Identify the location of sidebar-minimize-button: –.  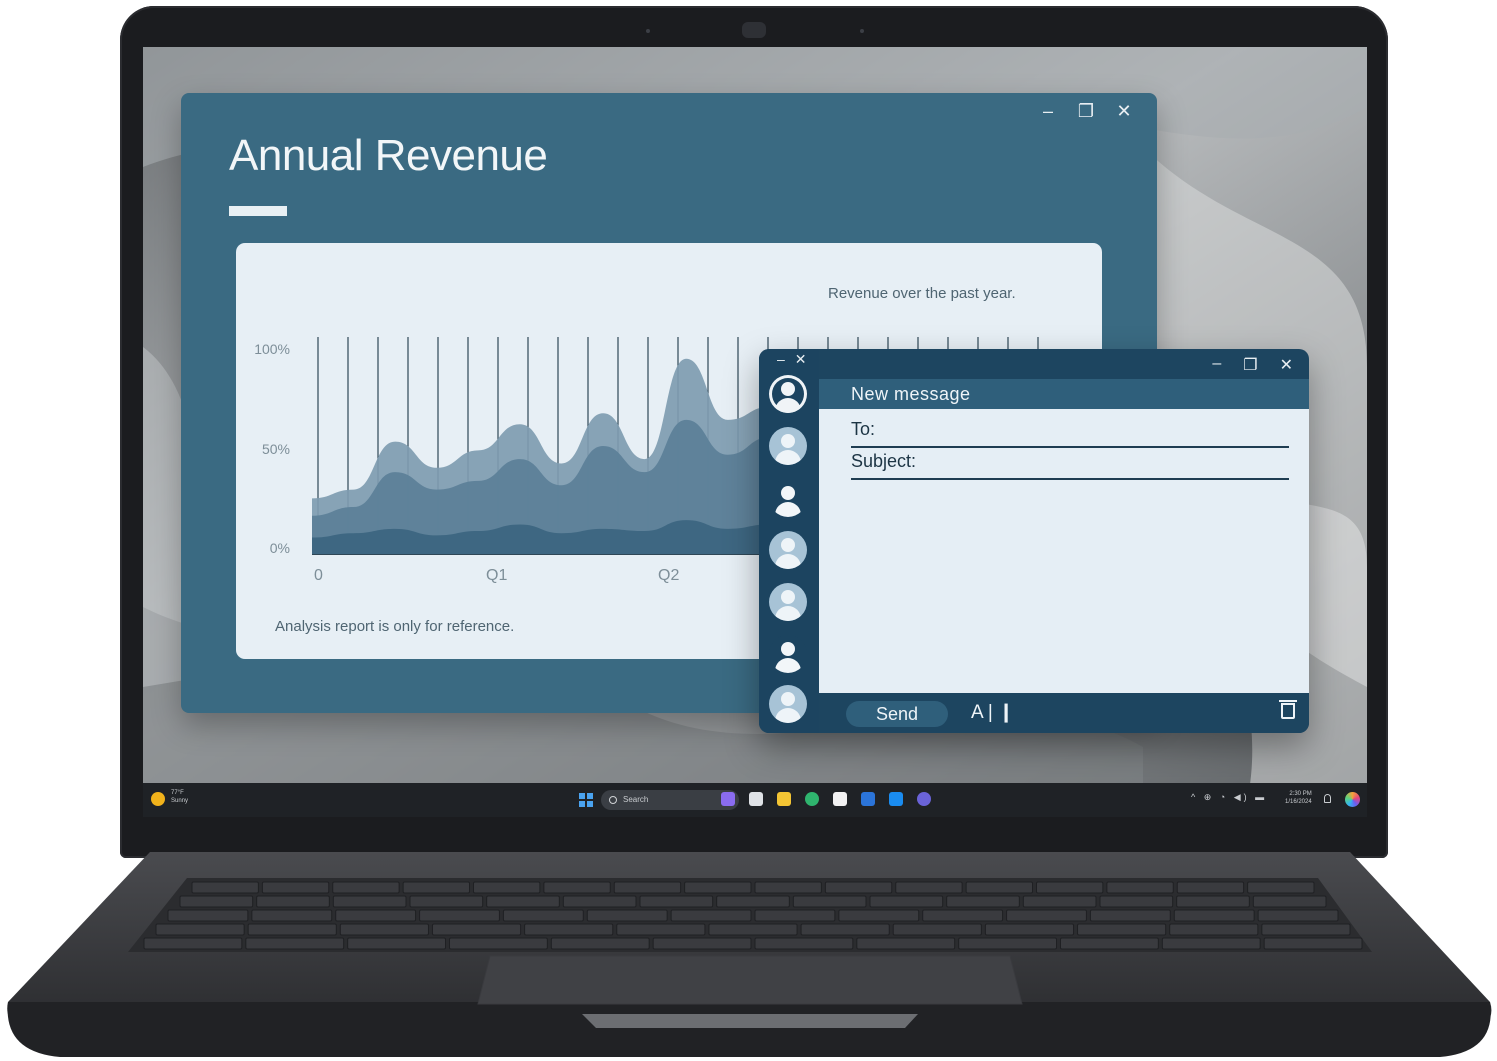
(781, 359).